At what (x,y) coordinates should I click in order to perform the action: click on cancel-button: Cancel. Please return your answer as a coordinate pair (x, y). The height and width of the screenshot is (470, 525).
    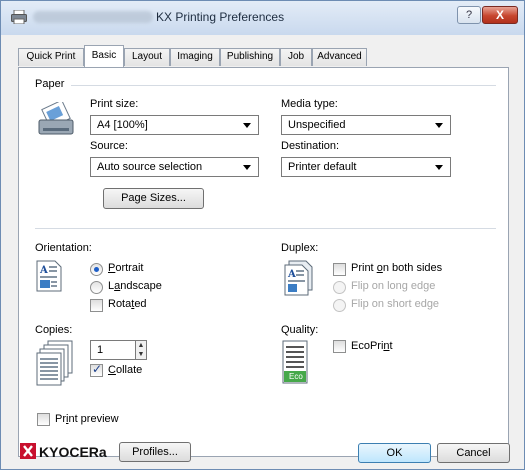
    Looking at the image, I should click on (473, 453).